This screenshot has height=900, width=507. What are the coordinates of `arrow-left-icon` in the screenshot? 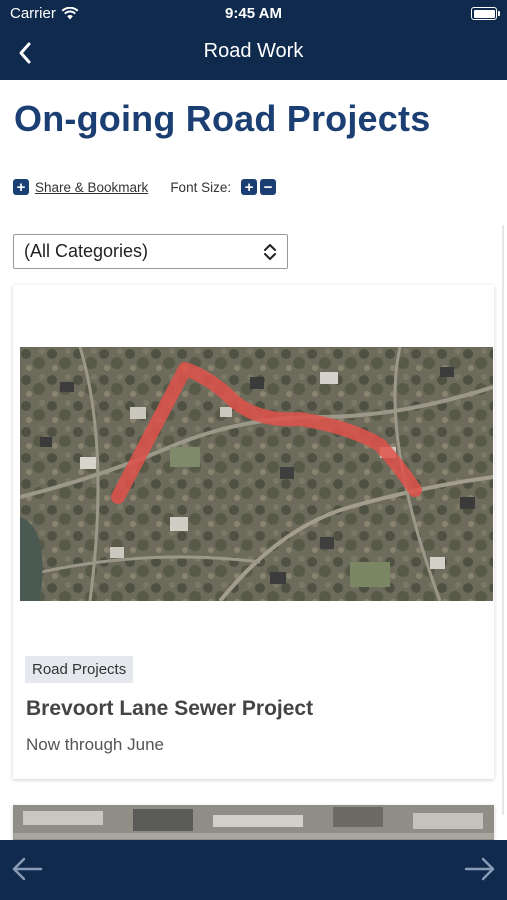 It's located at (27, 869).